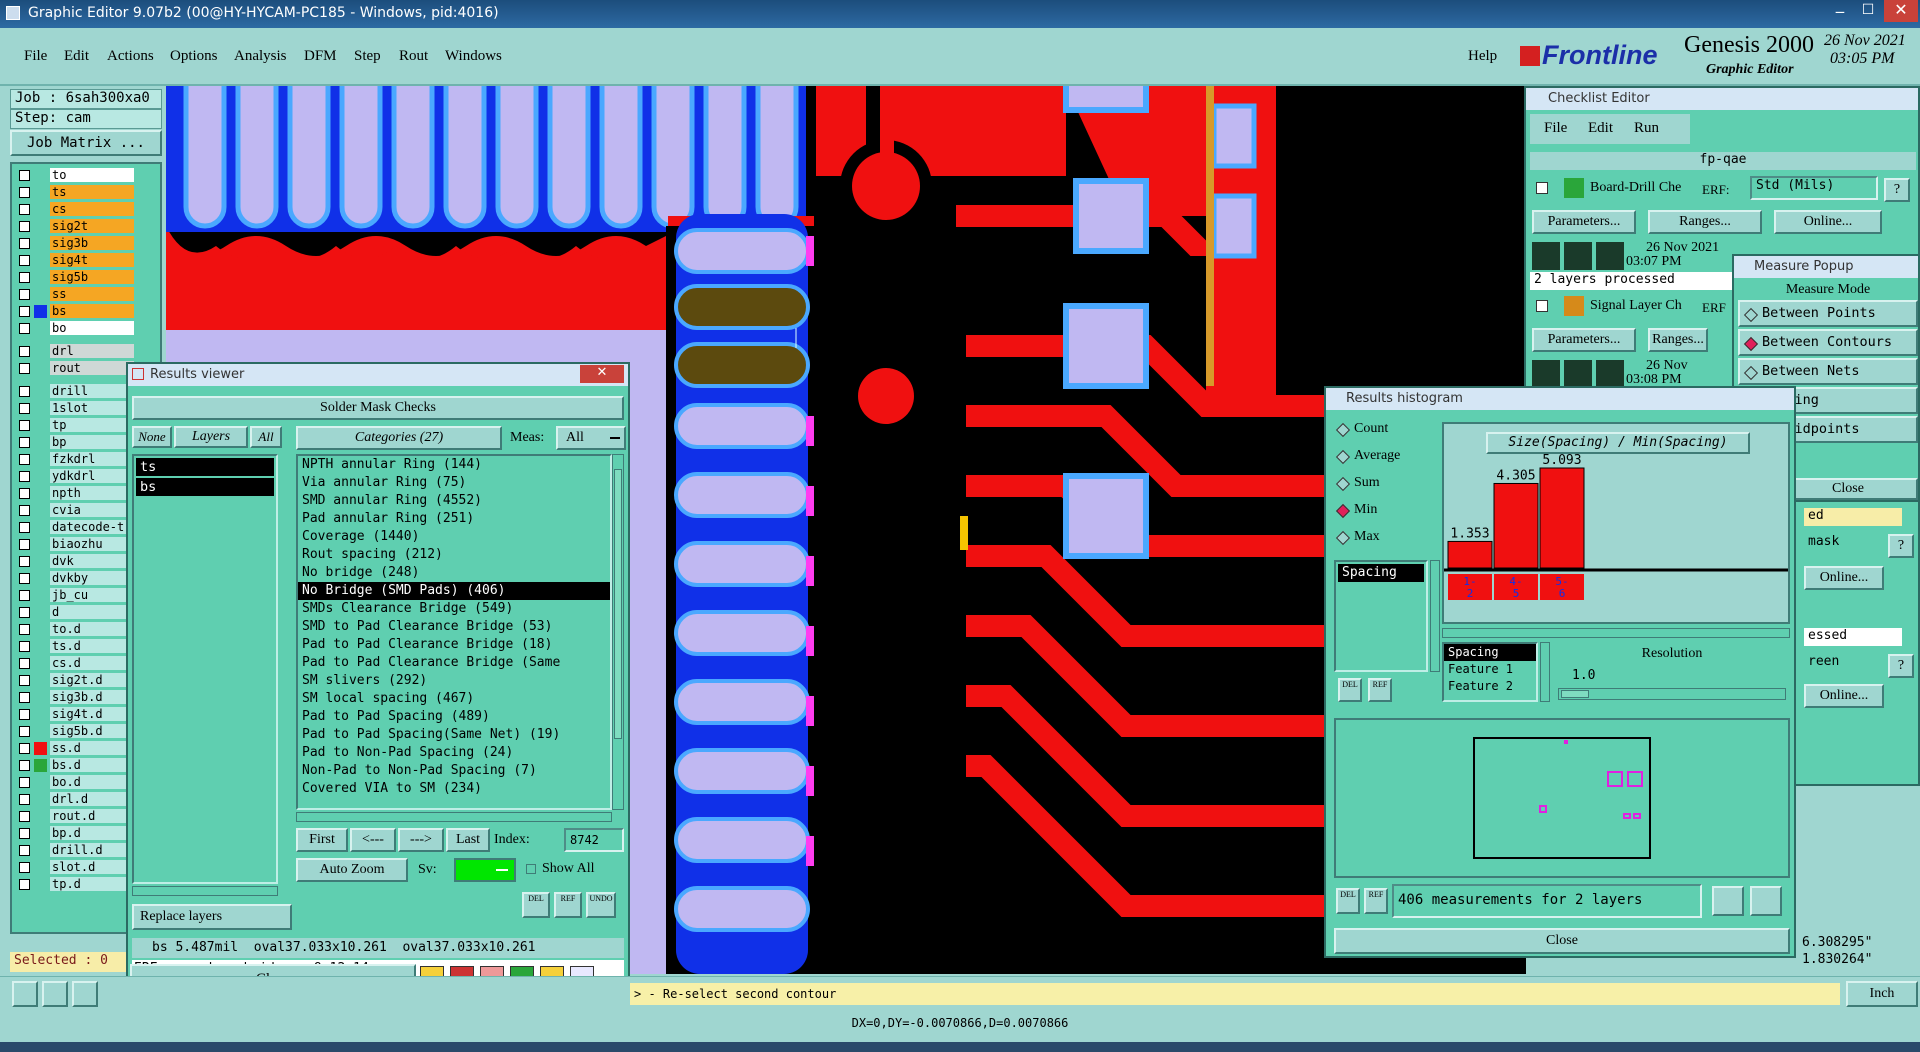 The height and width of the screenshot is (1052, 1920). Describe the element at coordinates (601, 905) in the screenshot. I see `undo-icon: UNDO` at that location.